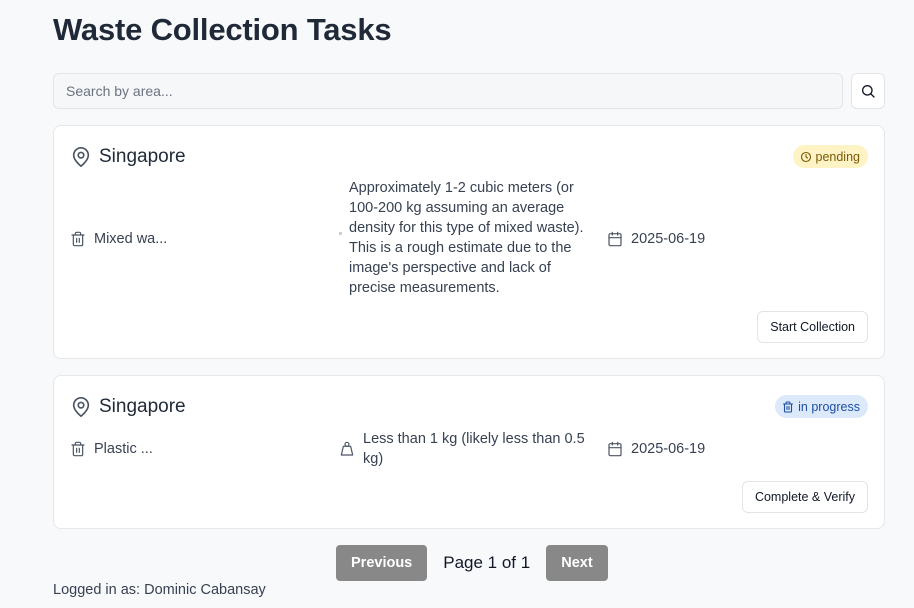 Image resolution: width=914 pixels, height=608 pixels. I want to click on next-button: Next, so click(577, 563).